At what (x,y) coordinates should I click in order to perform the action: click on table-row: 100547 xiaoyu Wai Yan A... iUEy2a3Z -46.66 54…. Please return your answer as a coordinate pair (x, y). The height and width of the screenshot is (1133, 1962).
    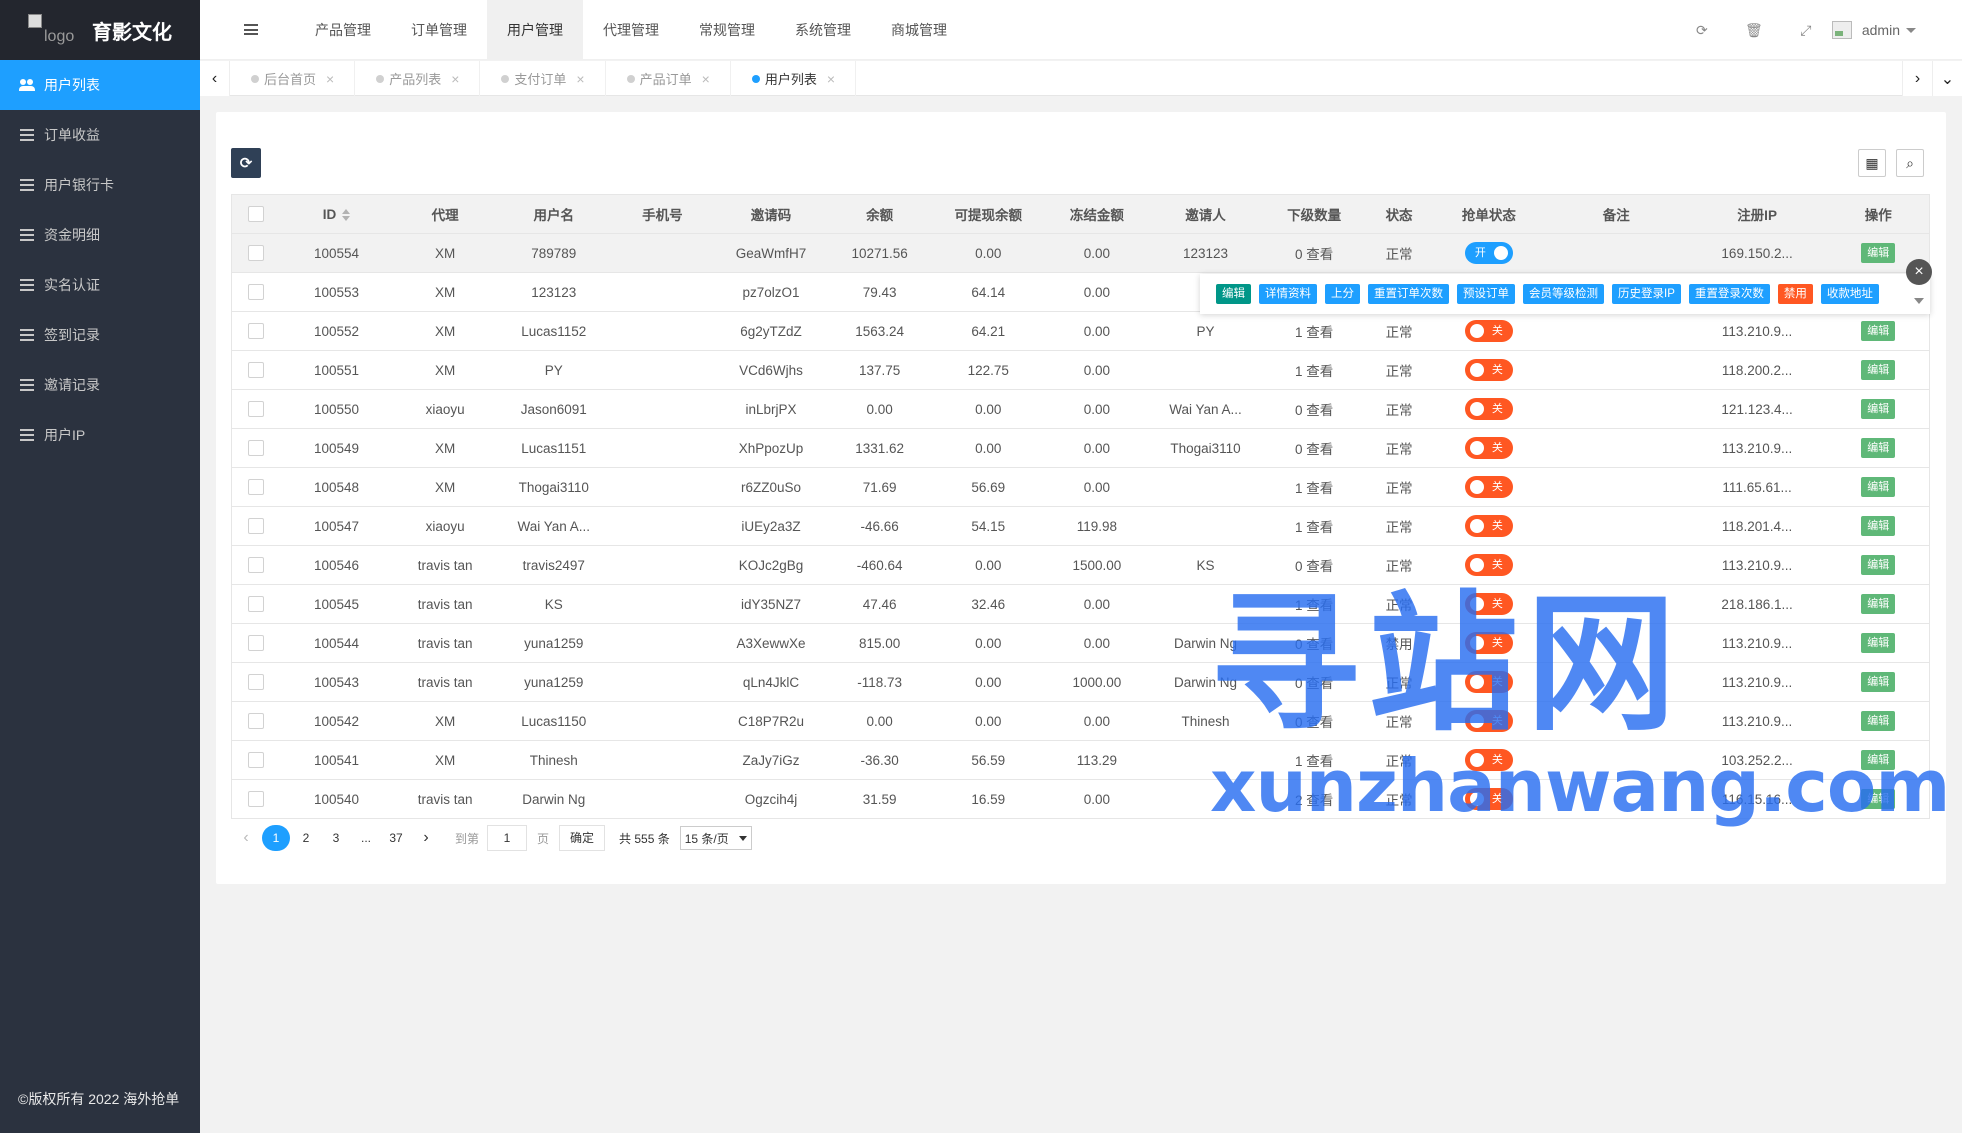
    Looking at the image, I should click on (1080, 526).